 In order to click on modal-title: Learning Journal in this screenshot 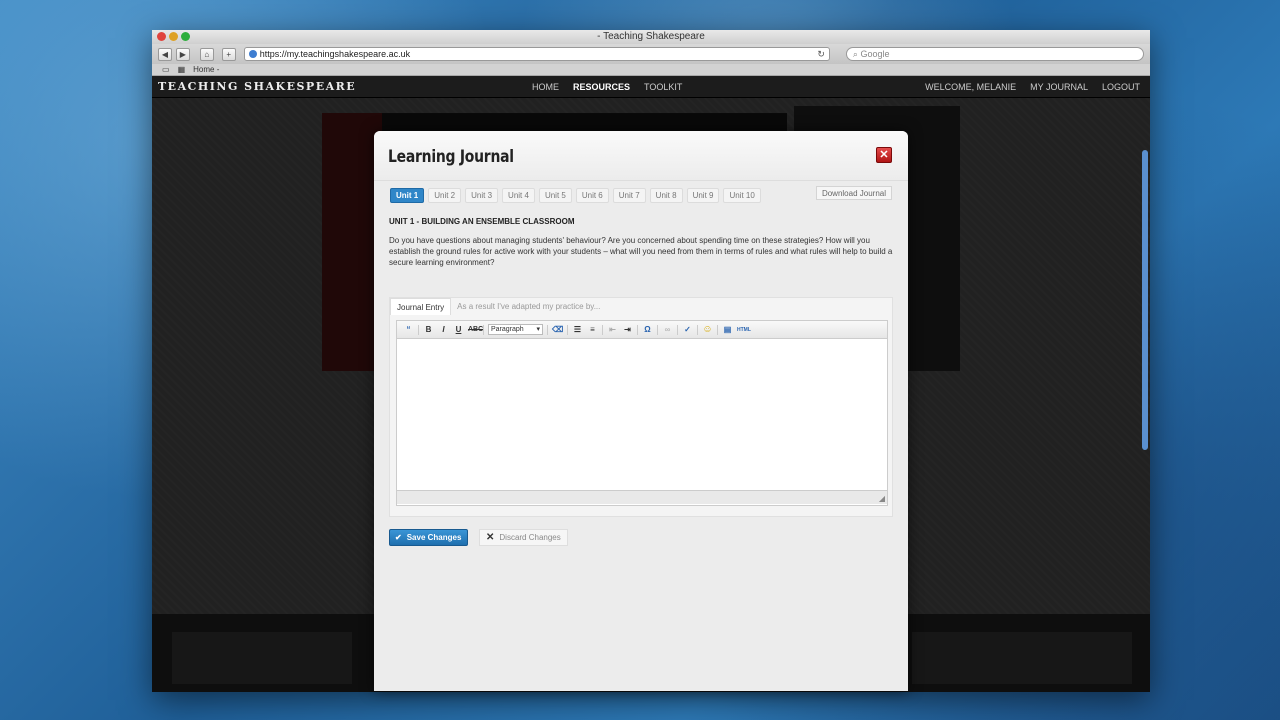, I will do `click(451, 157)`.